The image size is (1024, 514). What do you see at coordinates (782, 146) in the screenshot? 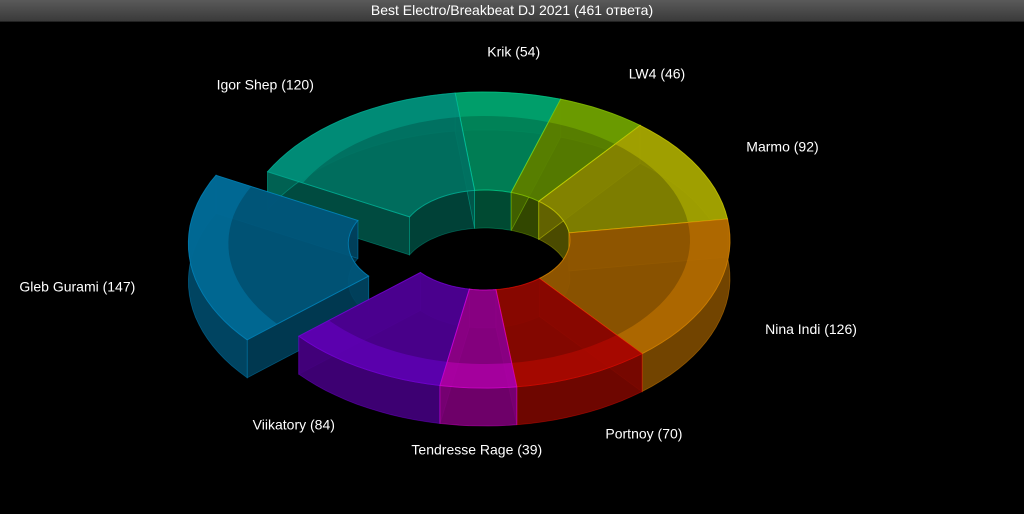
I see `slice-label-marmo: Marmo (92)` at bounding box center [782, 146].